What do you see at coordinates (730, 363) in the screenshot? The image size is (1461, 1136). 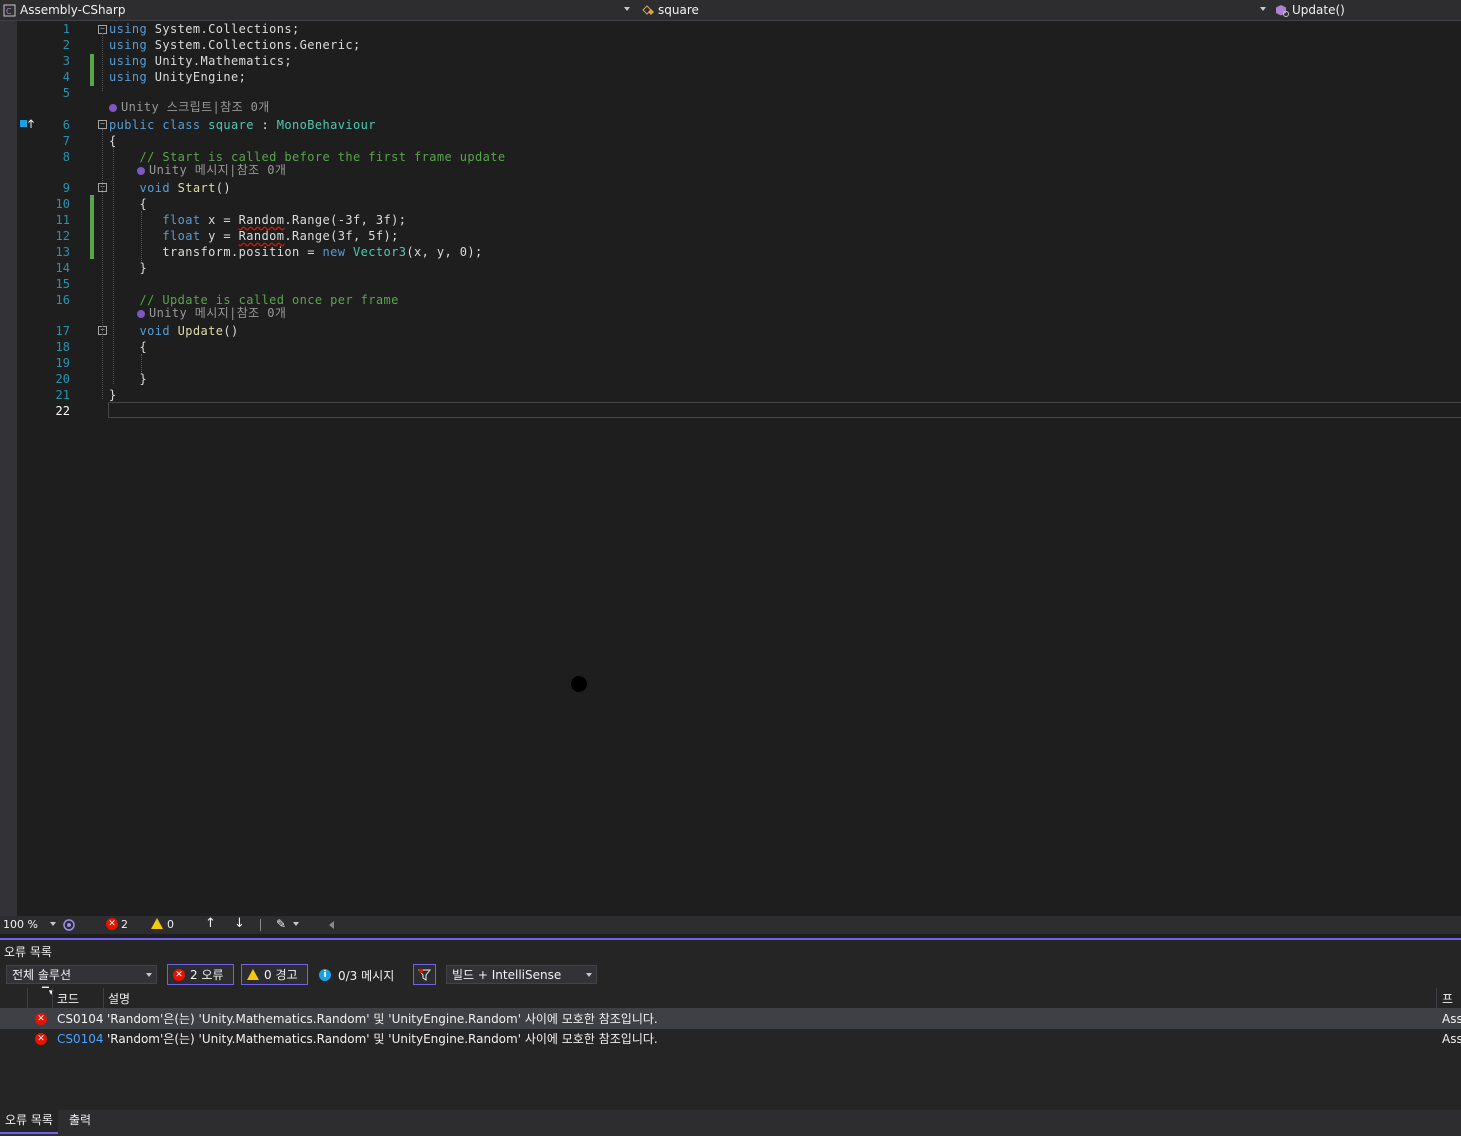 I see `code-line: 19` at bounding box center [730, 363].